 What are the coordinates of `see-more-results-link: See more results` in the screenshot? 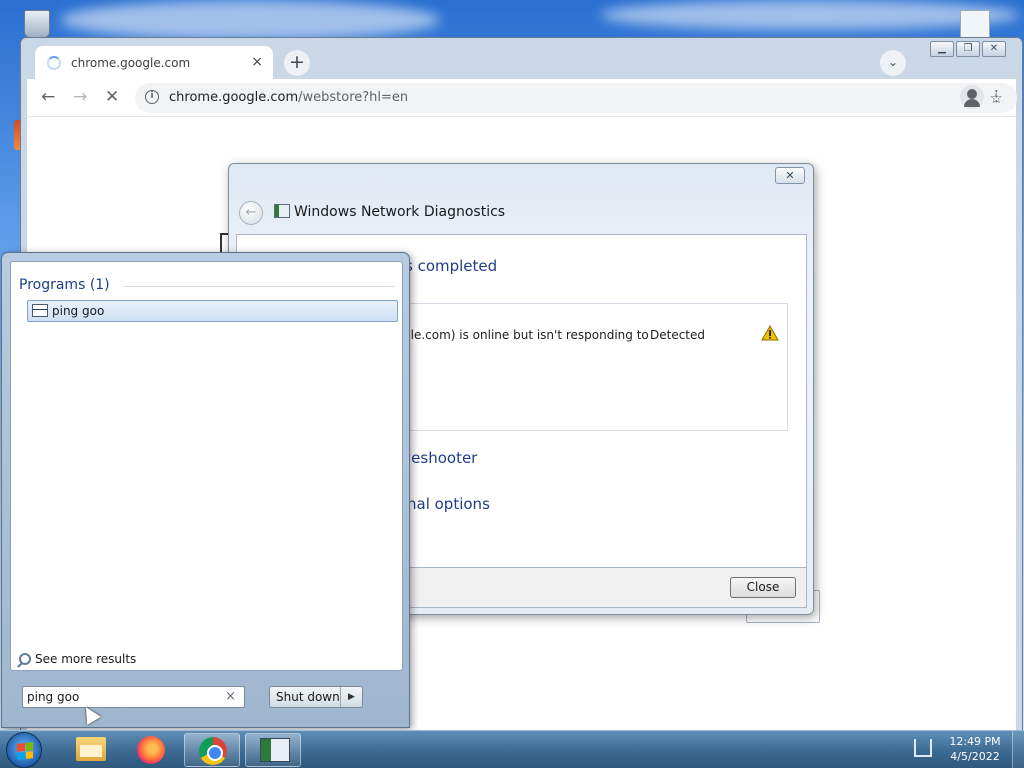 It's located at (77, 659).